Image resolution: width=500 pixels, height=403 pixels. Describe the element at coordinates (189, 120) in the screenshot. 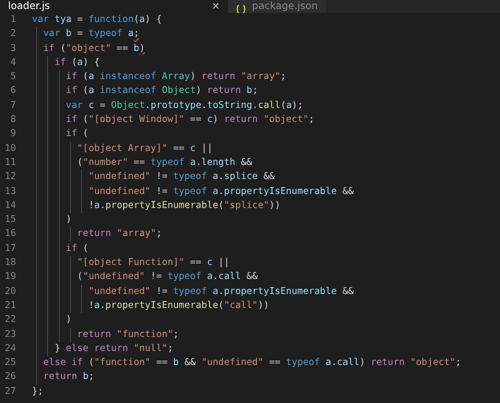

I see `code-line: if ("[object Window]" == c) return "object";` at that location.